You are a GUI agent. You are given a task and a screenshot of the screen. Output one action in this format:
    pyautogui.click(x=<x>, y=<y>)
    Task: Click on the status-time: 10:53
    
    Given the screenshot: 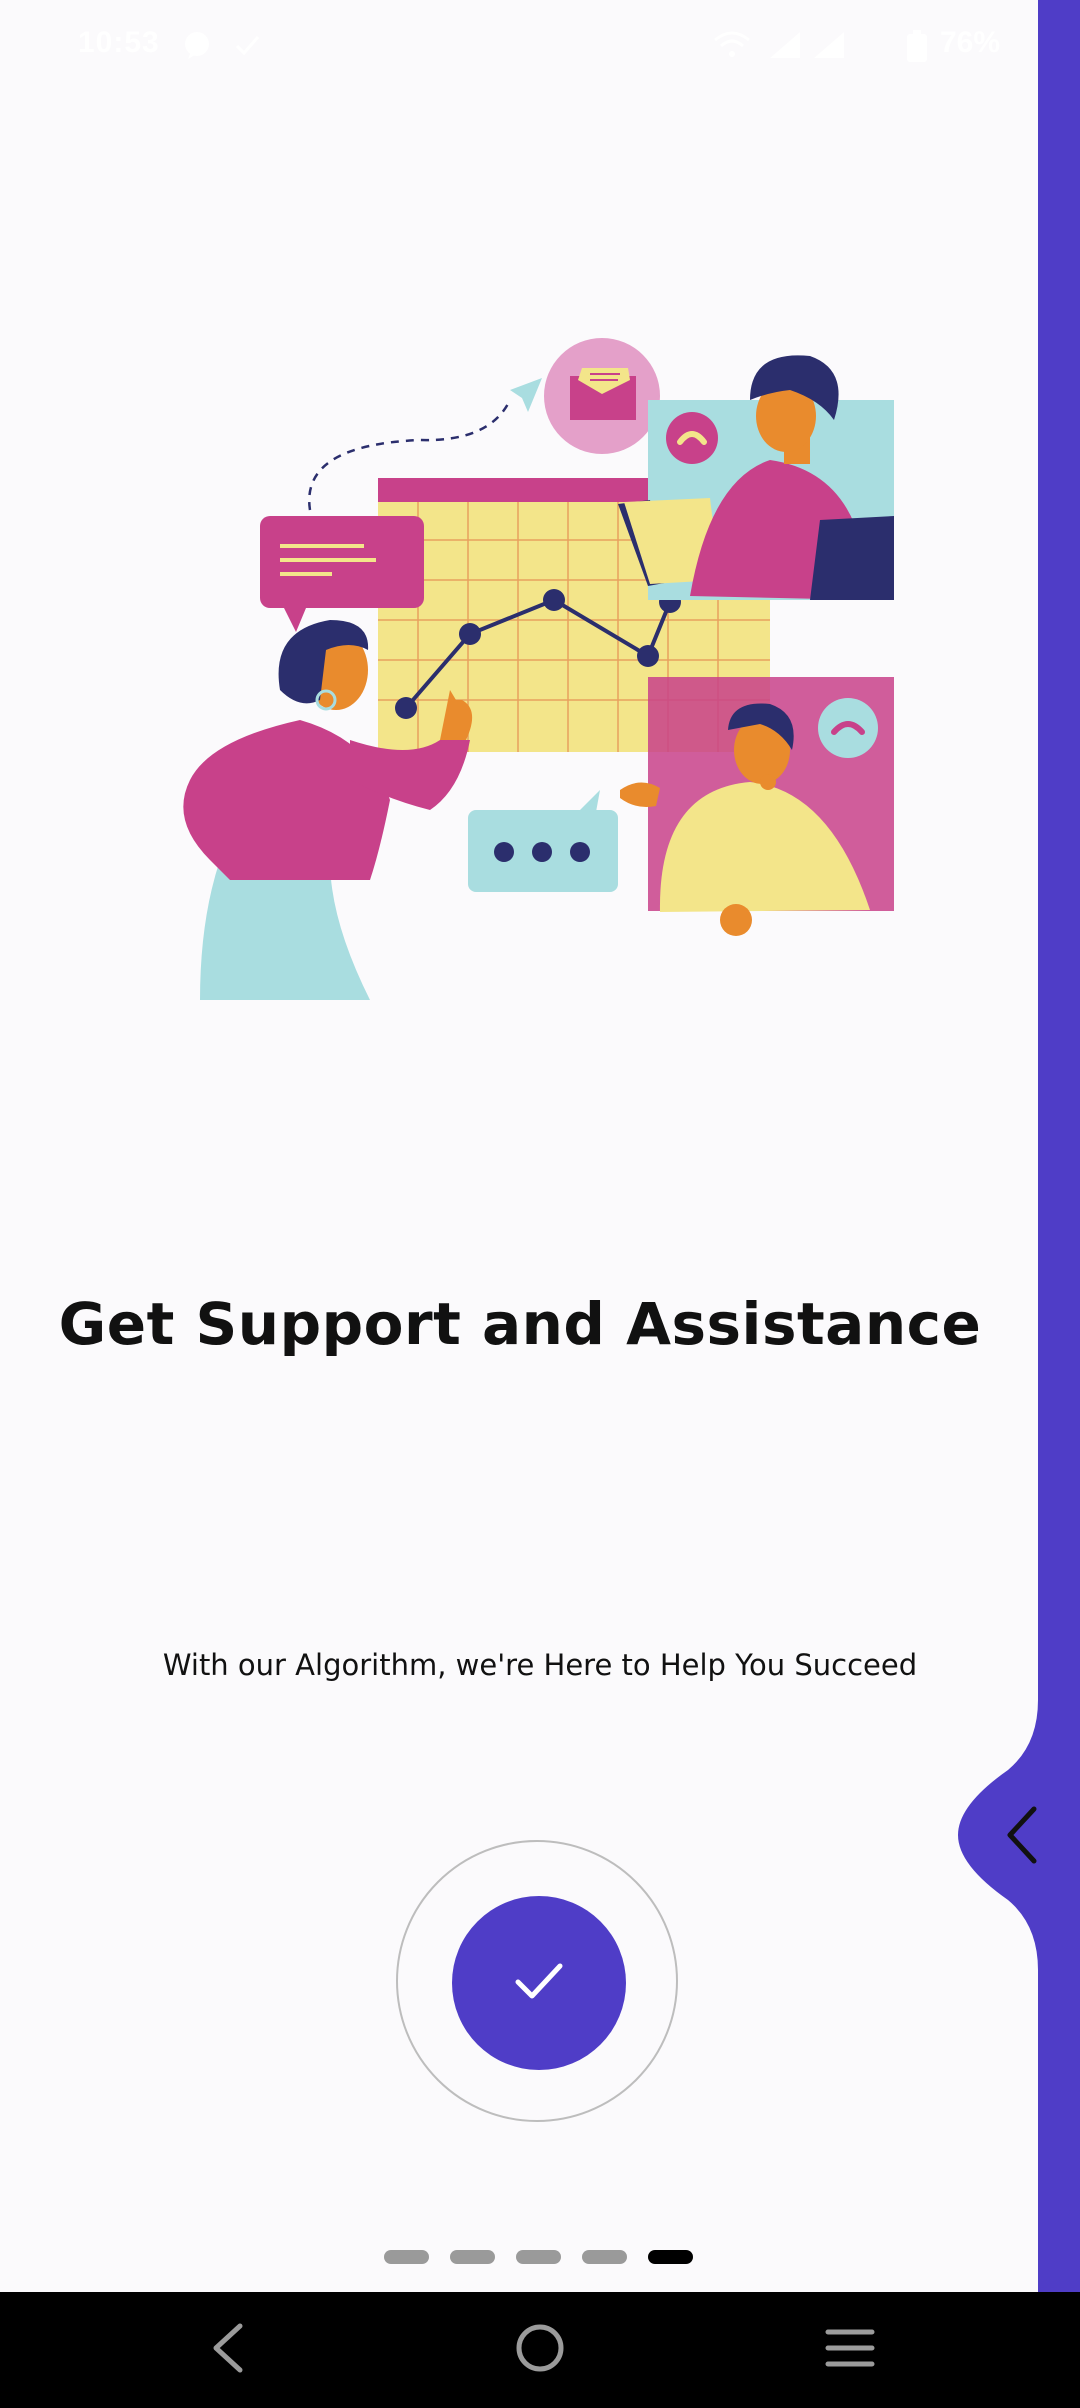 What is the action you would take?
    pyautogui.click(x=119, y=42)
    